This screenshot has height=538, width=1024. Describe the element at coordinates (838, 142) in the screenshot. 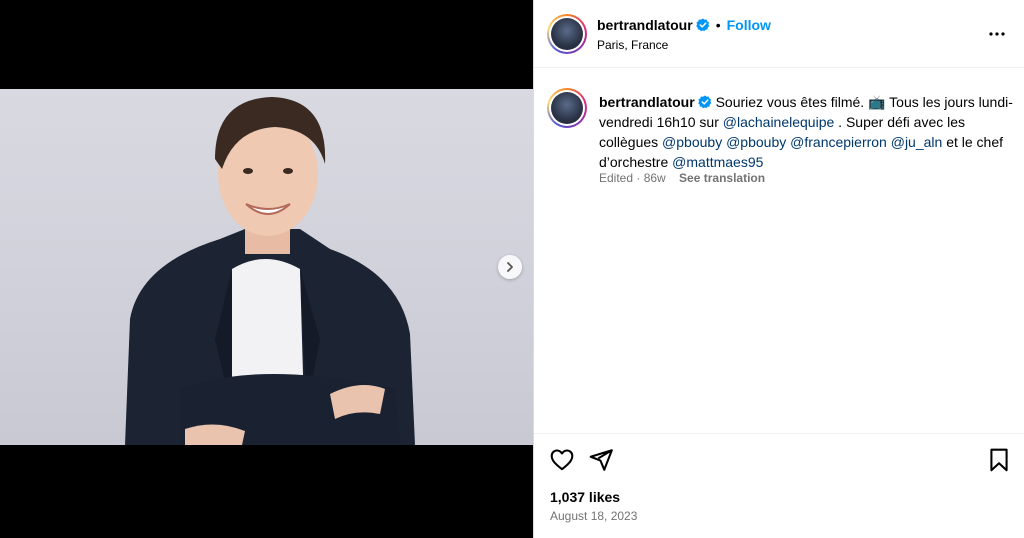

I see `mention-link: @francepierron` at that location.